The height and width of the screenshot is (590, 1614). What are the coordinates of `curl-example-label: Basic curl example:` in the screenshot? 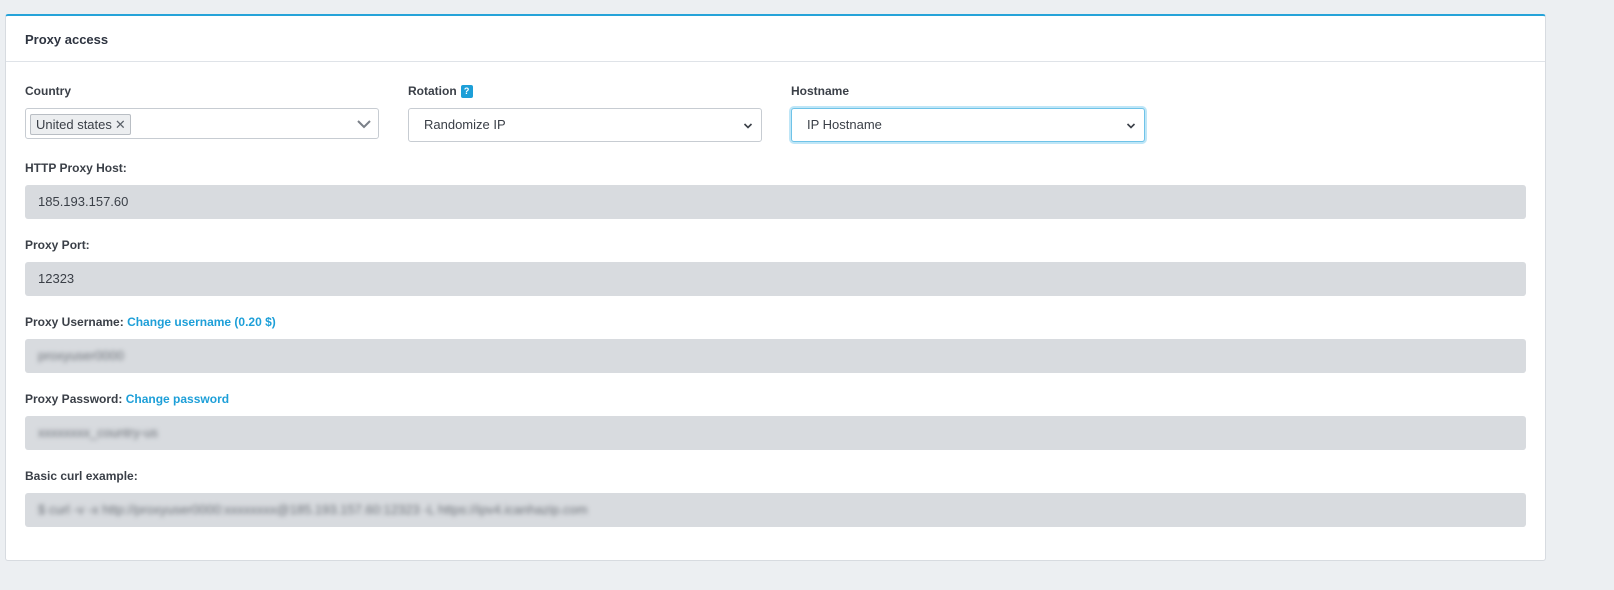 It's located at (81, 476).